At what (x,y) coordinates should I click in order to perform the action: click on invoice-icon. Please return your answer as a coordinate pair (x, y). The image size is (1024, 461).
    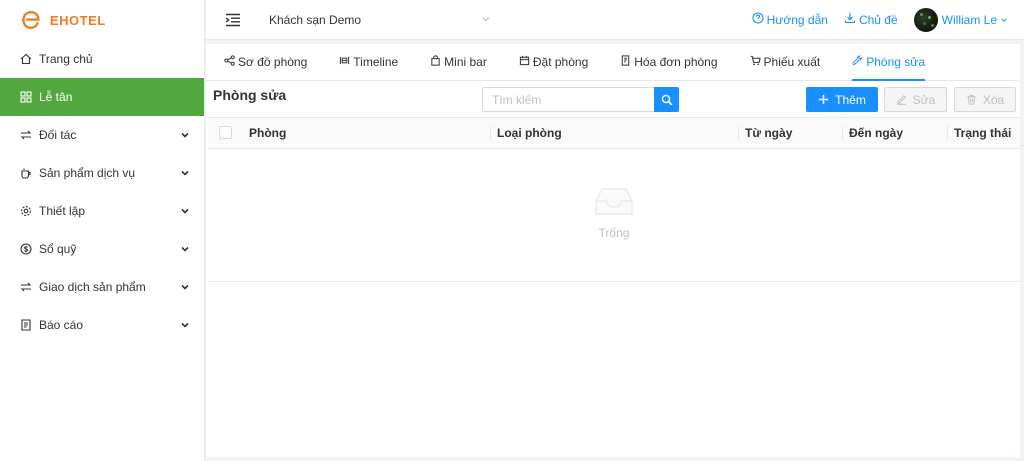
    Looking at the image, I should click on (627, 61).